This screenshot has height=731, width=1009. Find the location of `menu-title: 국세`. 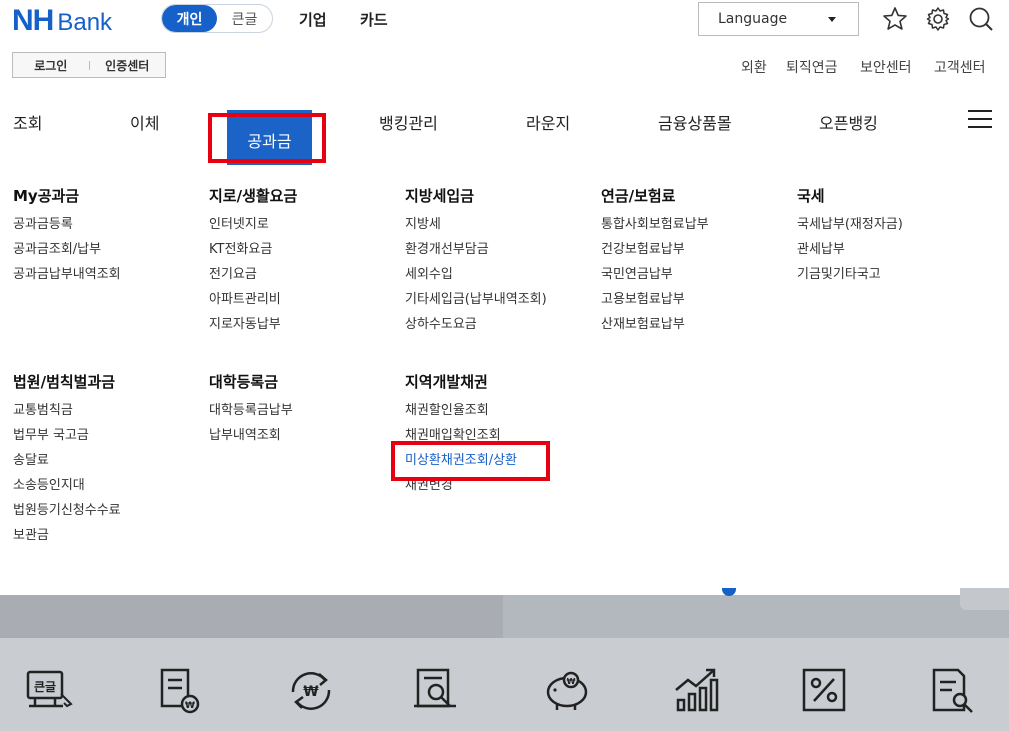

menu-title: 국세 is located at coordinates (811, 196).